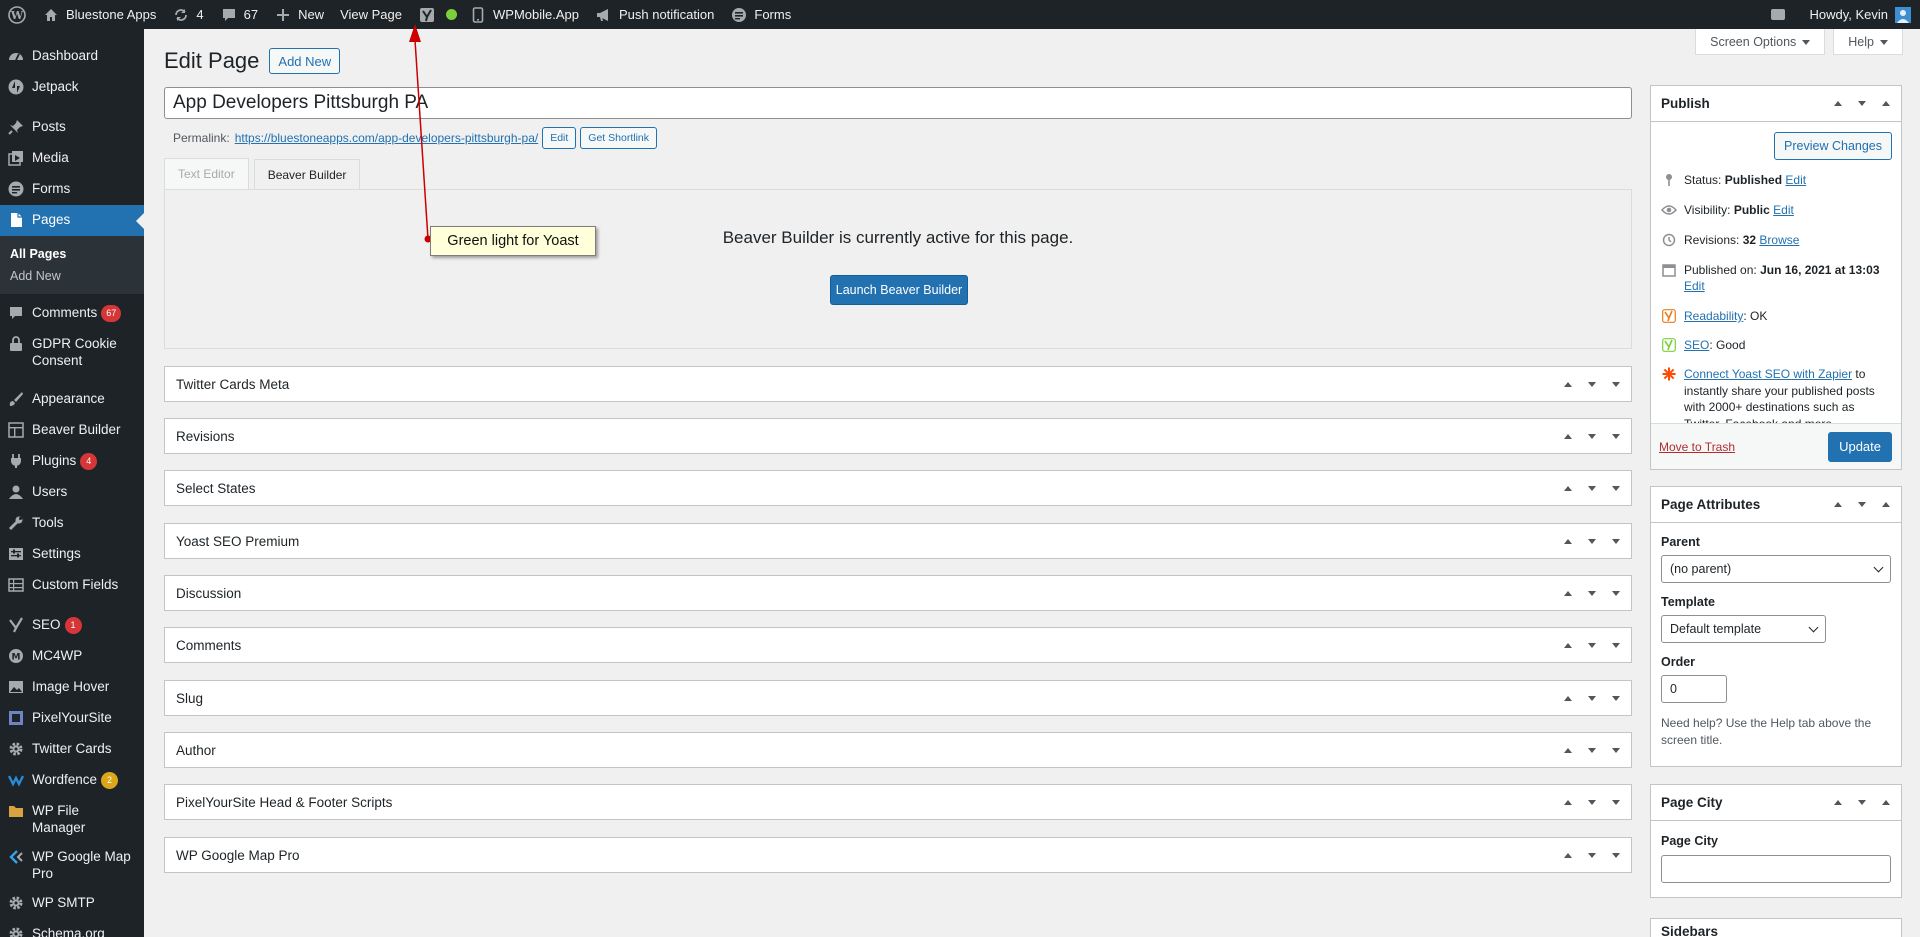 The width and height of the screenshot is (1920, 937). Describe the element at coordinates (72, 585) in the screenshot. I see `sidebar-item-custom-fields: Custom Fields` at that location.